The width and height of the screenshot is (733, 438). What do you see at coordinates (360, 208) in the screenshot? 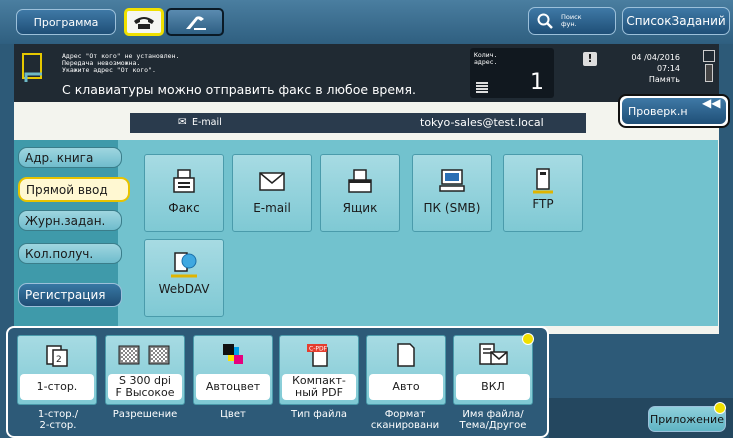
I see `tile-box-label: Ящик` at bounding box center [360, 208].